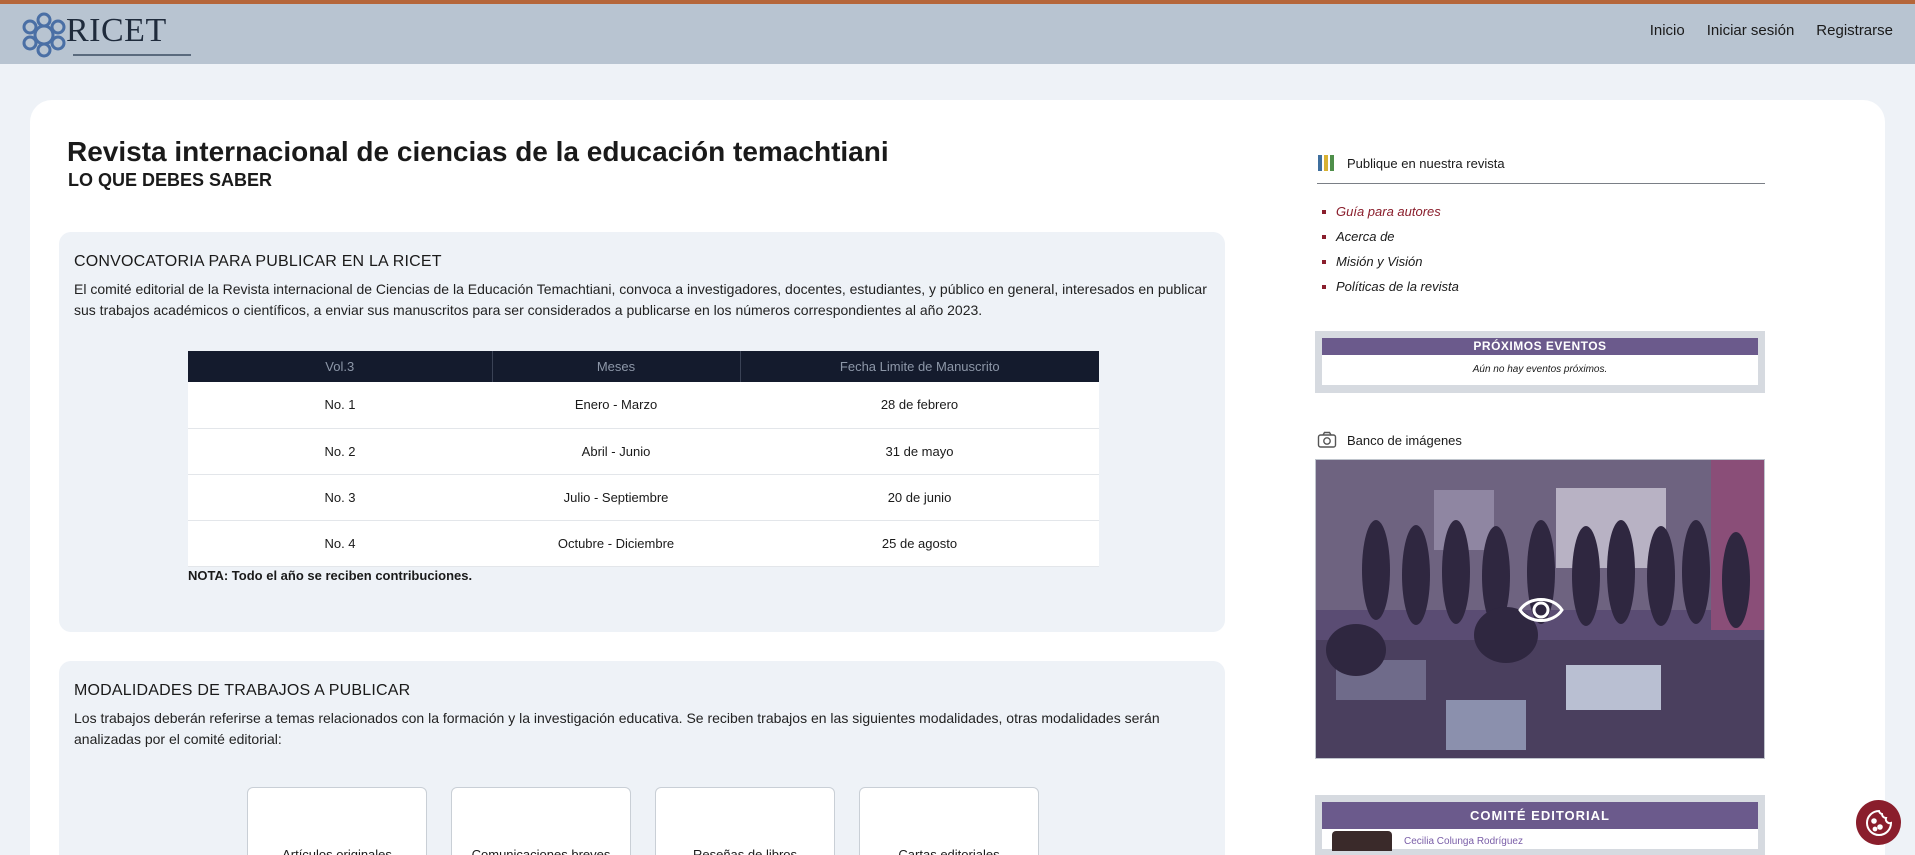 This screenshot has height=855, width=1915. Describe the element at coordinates (616, 543) in the screenshot. I see `table-cell: Octubre - Diciembre` at that location.